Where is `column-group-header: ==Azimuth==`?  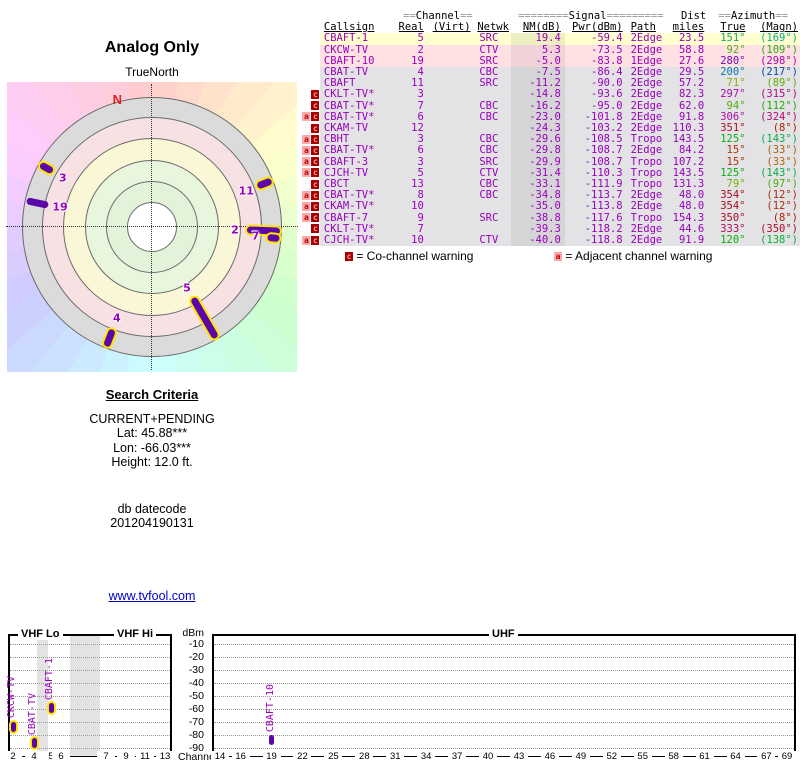
column-group-header: ==Azimuth== is located at coordinates (753, 16).